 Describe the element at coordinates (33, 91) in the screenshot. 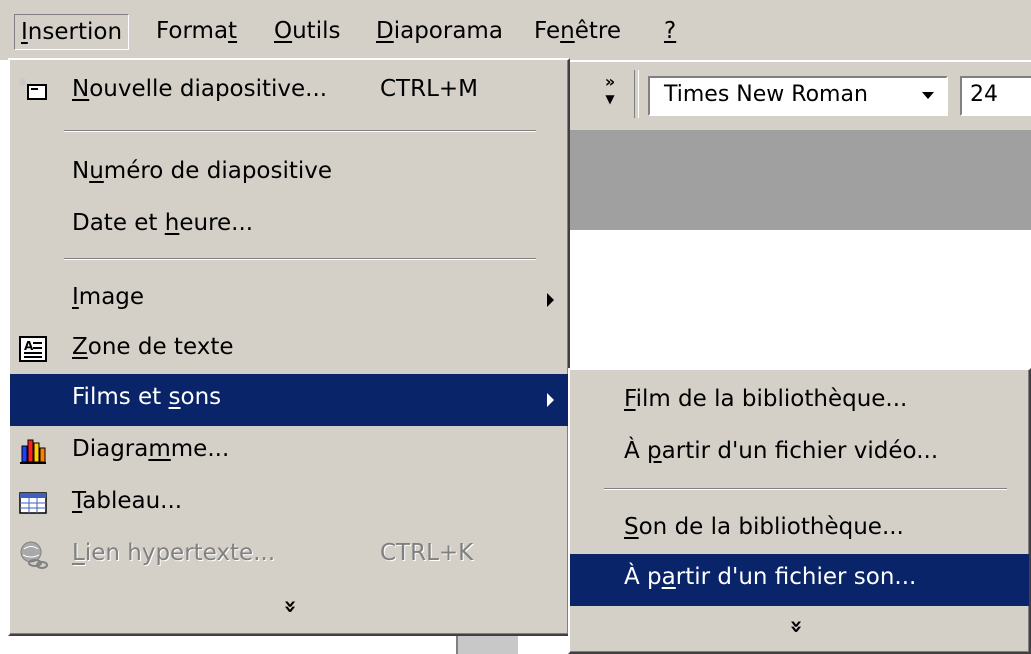

I see `new-slide-icon` at that location.